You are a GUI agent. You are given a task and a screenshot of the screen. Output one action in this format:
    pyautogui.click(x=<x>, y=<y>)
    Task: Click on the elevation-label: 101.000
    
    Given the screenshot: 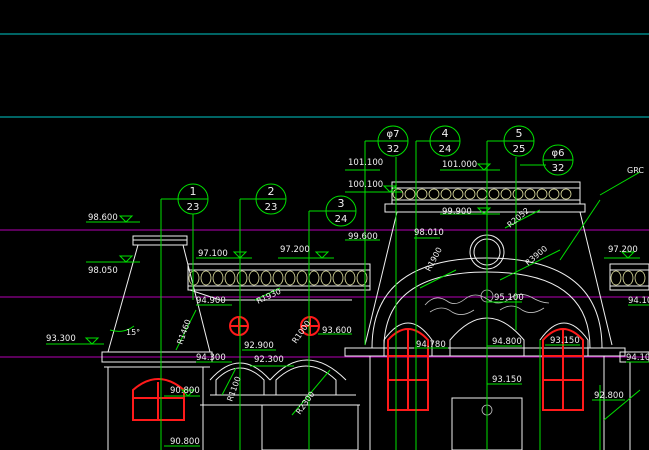 What is the action you would take?
    pyautogui.click(x=459, y=165)
    